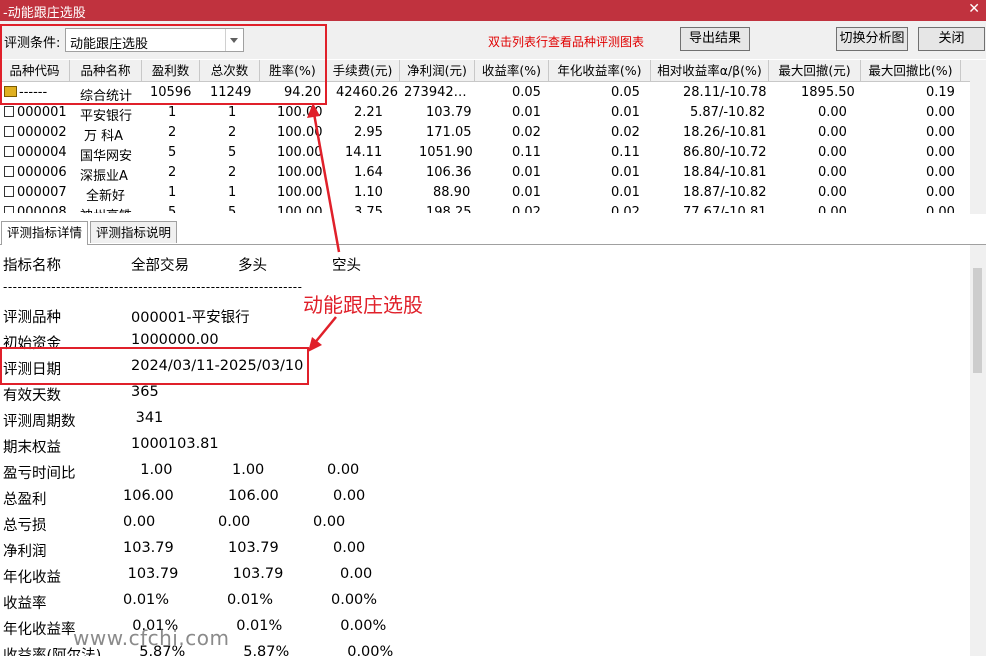 The image size is (986, 656). Describe the element at coordinates (32, 318) in the screenshot. I see `detail-label: 评测品种` at that location.